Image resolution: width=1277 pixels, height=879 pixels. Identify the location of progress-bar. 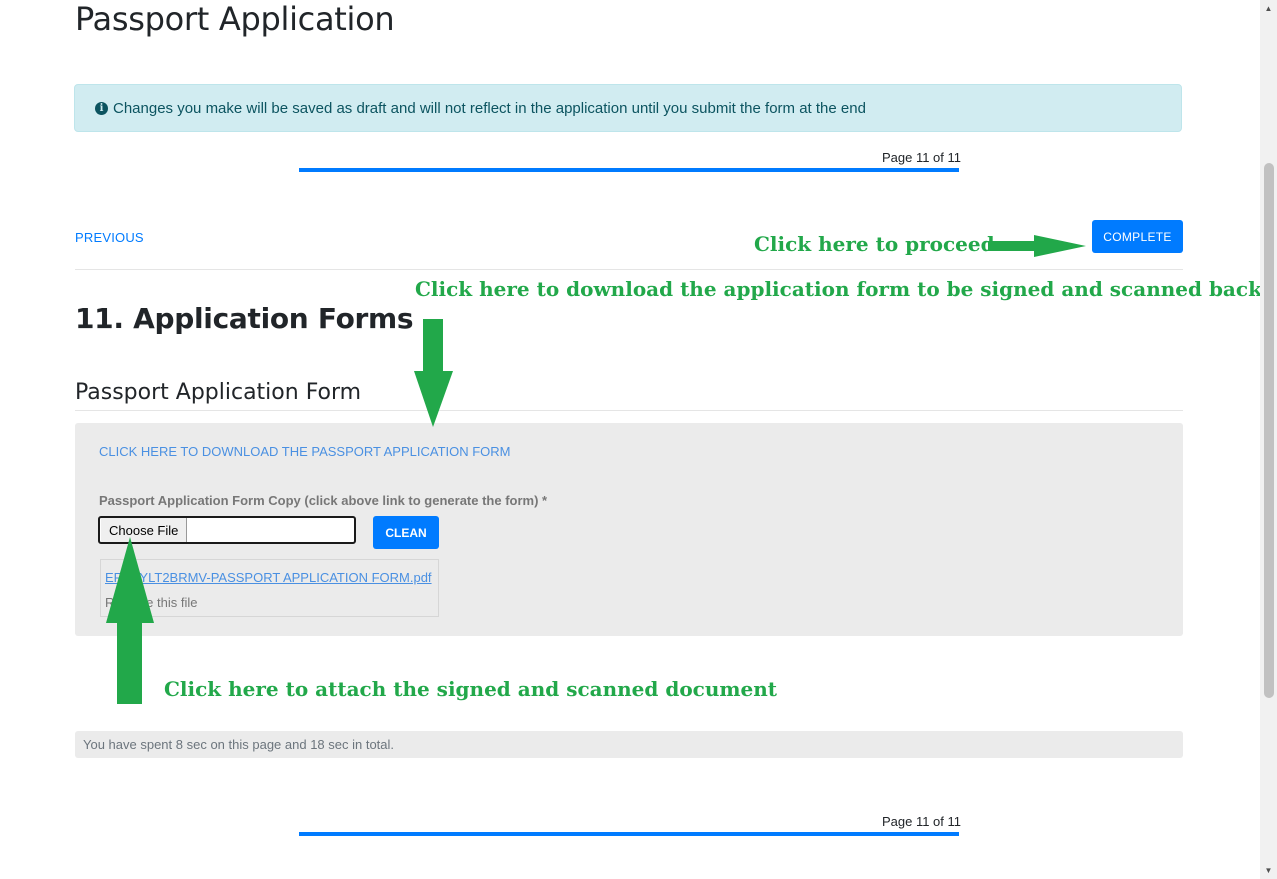
(629, 170).